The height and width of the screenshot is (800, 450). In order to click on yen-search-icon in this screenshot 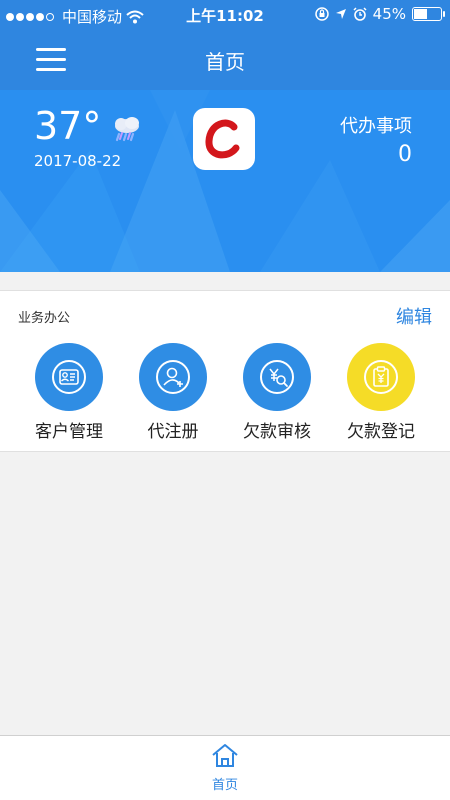, I will do `click(277, 377)`.